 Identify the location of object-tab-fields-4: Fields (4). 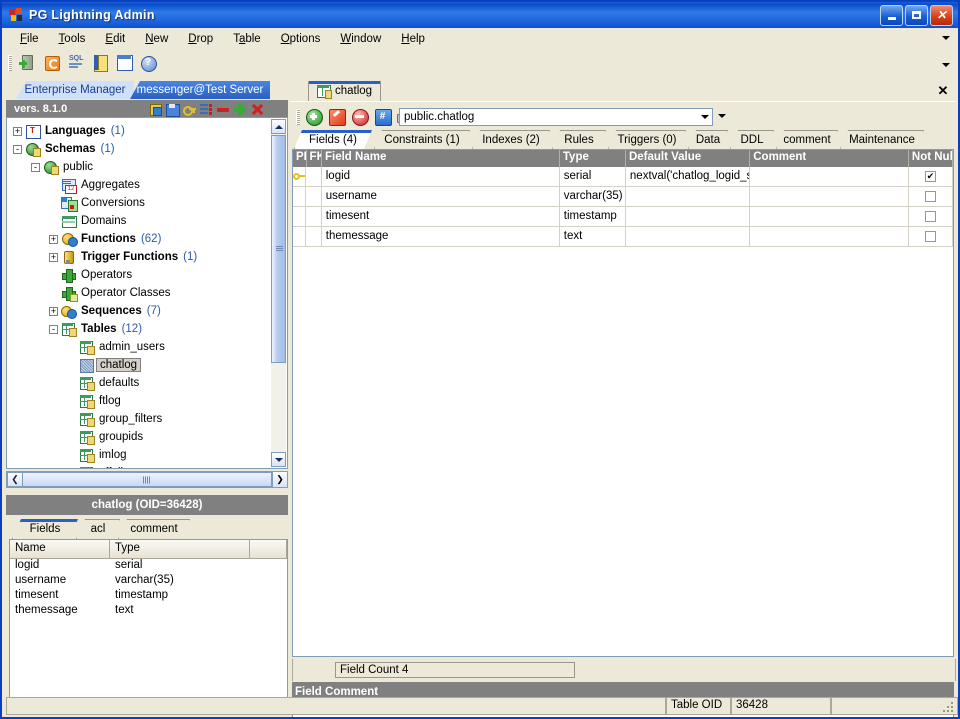
(333, 139).